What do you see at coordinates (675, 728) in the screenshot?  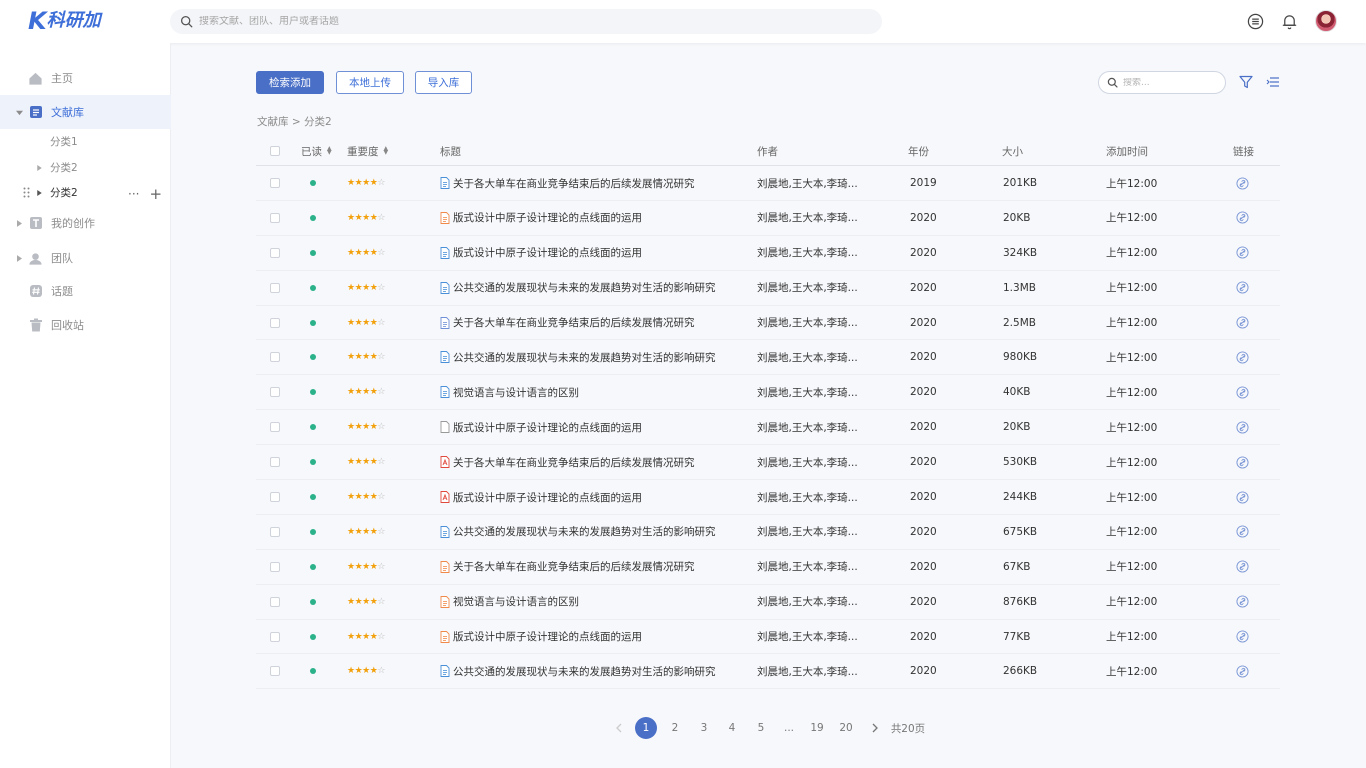 I see `page-2: 2` at bounding box center [675, 728].